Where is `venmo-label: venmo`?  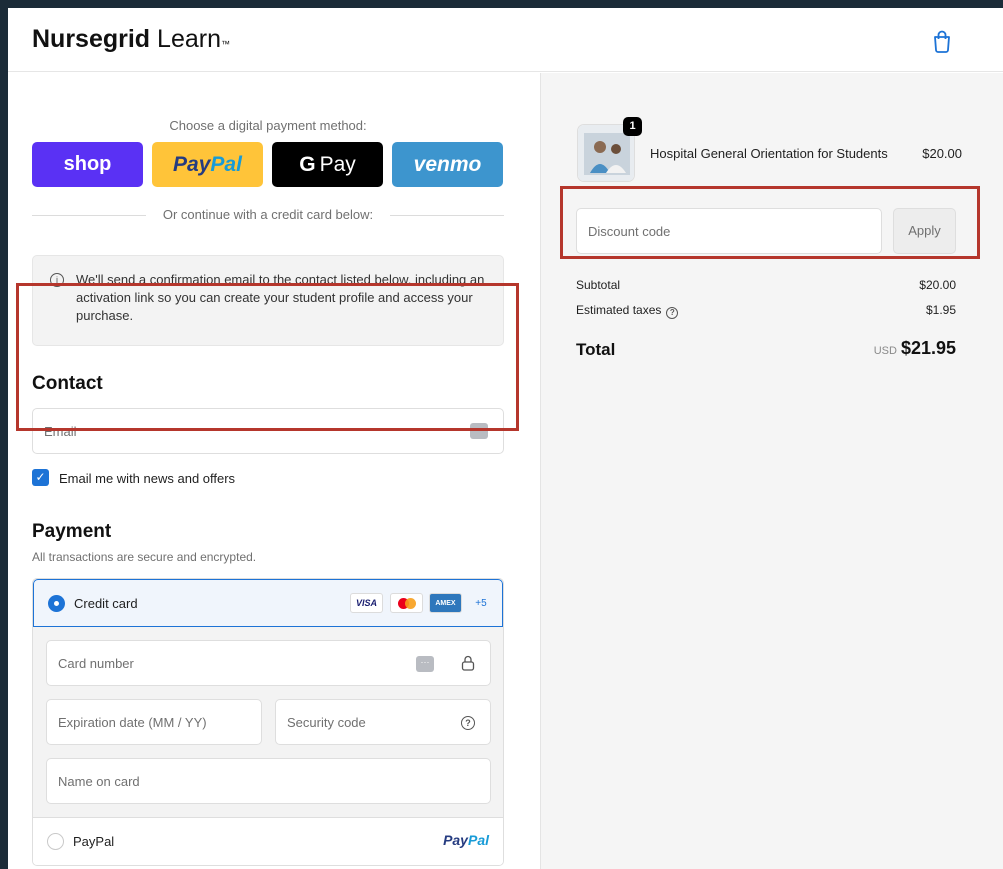 venmo-label: venmo is located at coordinates (447, 164).